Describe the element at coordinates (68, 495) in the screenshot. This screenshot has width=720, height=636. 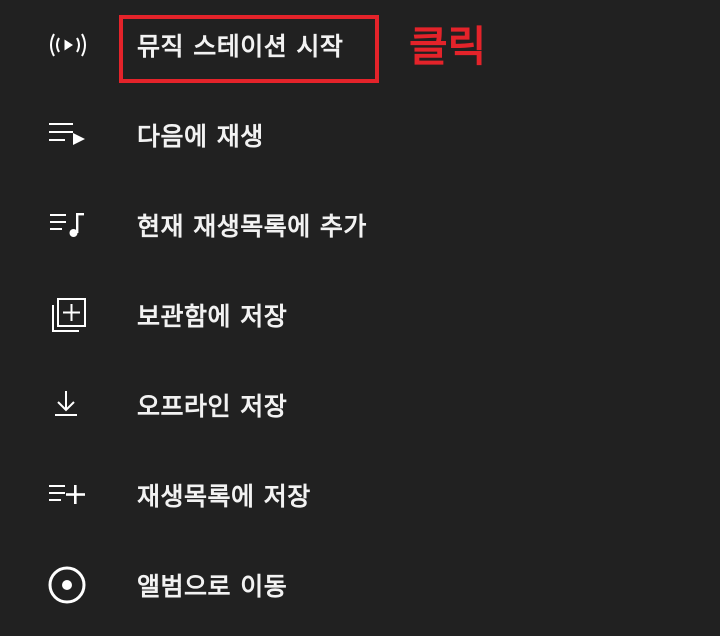
I see `playlist-add-icon` at that location.